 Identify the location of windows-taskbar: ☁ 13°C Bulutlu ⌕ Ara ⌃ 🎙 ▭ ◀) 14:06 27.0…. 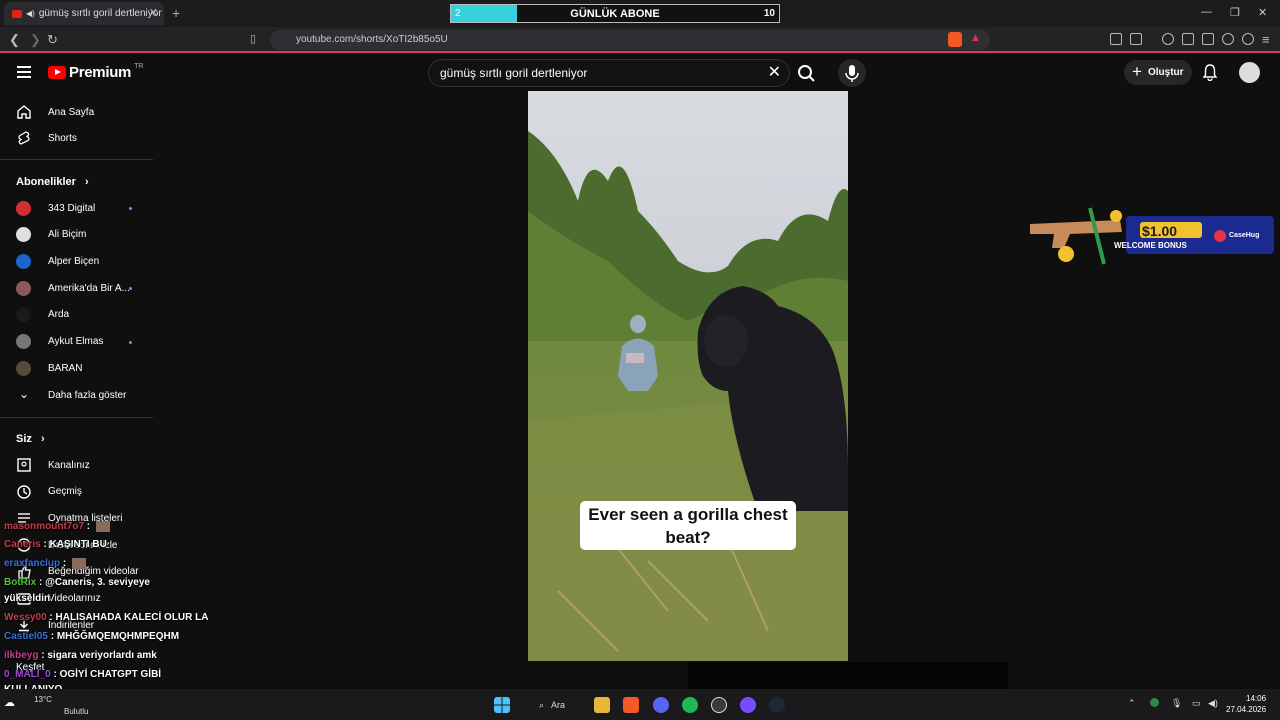
(640, 704).